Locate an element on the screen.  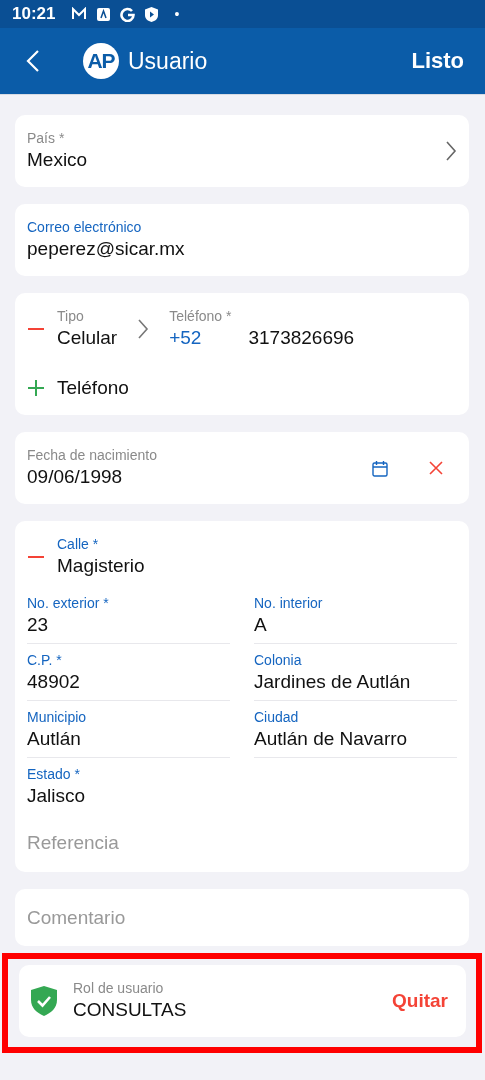
field-label: Teléfono * is located at coordinates (201, 316).